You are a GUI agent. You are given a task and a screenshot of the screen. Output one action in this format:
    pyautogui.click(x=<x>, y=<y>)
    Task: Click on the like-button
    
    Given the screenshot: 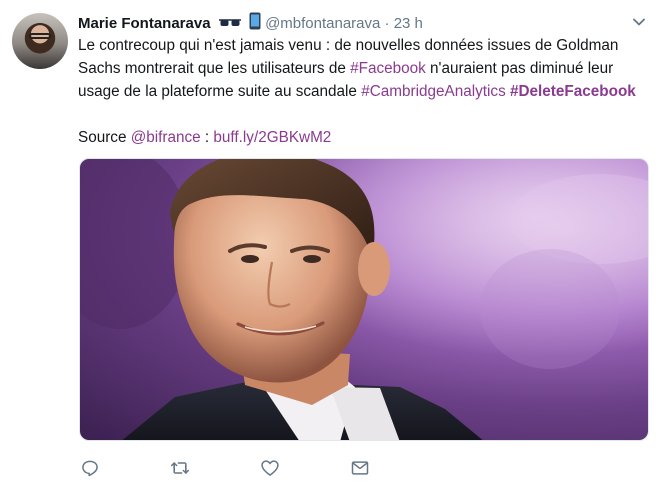 What is the action you would take?
    pyautogui.click(x=305, y=468)
    